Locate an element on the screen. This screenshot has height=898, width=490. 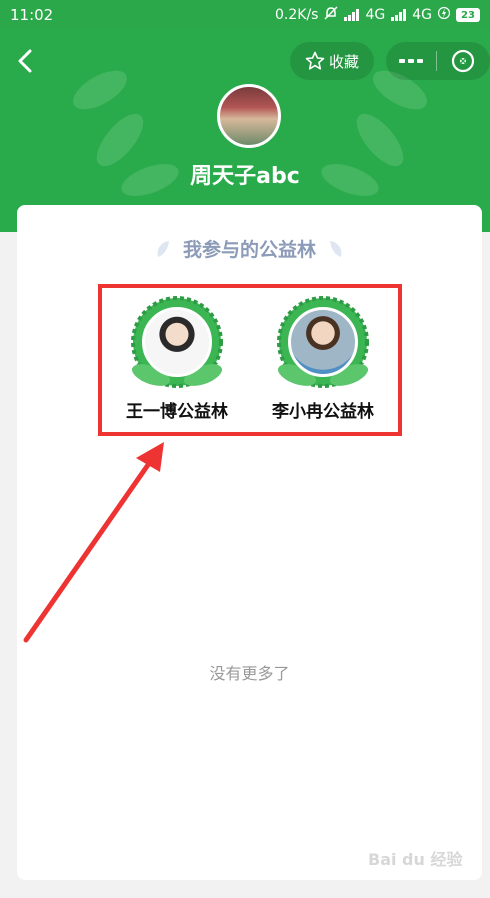
chevron-left-icon is located at coordinates (25, 61).